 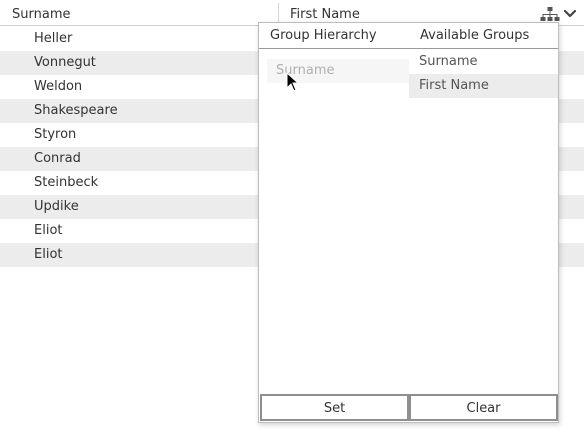 I want to click on surname-cell: Styron, so click(x=55, y=134).